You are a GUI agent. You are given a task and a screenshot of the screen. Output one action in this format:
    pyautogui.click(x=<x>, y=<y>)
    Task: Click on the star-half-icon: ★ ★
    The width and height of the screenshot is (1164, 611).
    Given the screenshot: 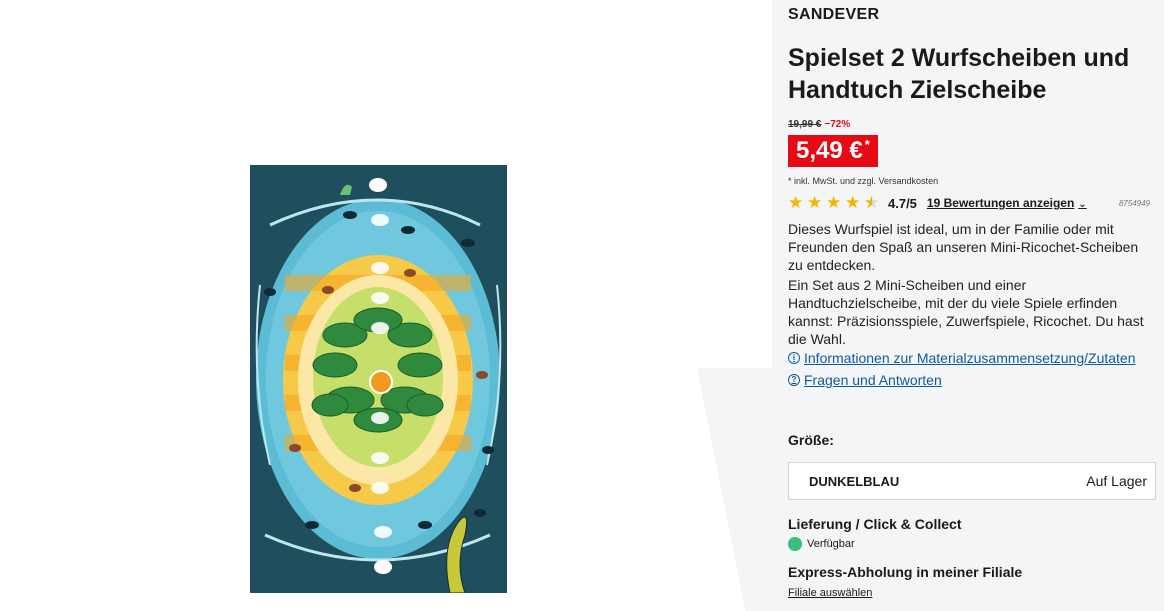 What is the action you would take?
    pyautogui.click(x=872, y=202)
    